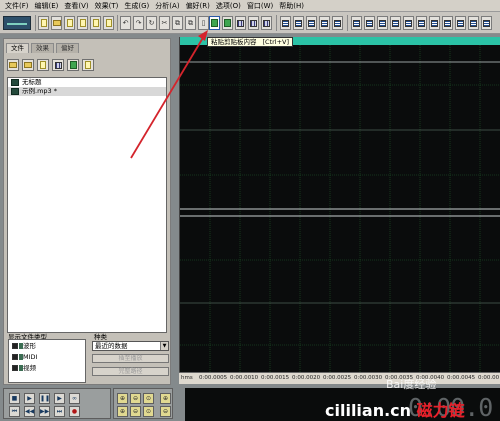  What do you see at coordinates (14, 398) in the screenshot?
I see `stop-button: ■` at bounding box center [14, 398].